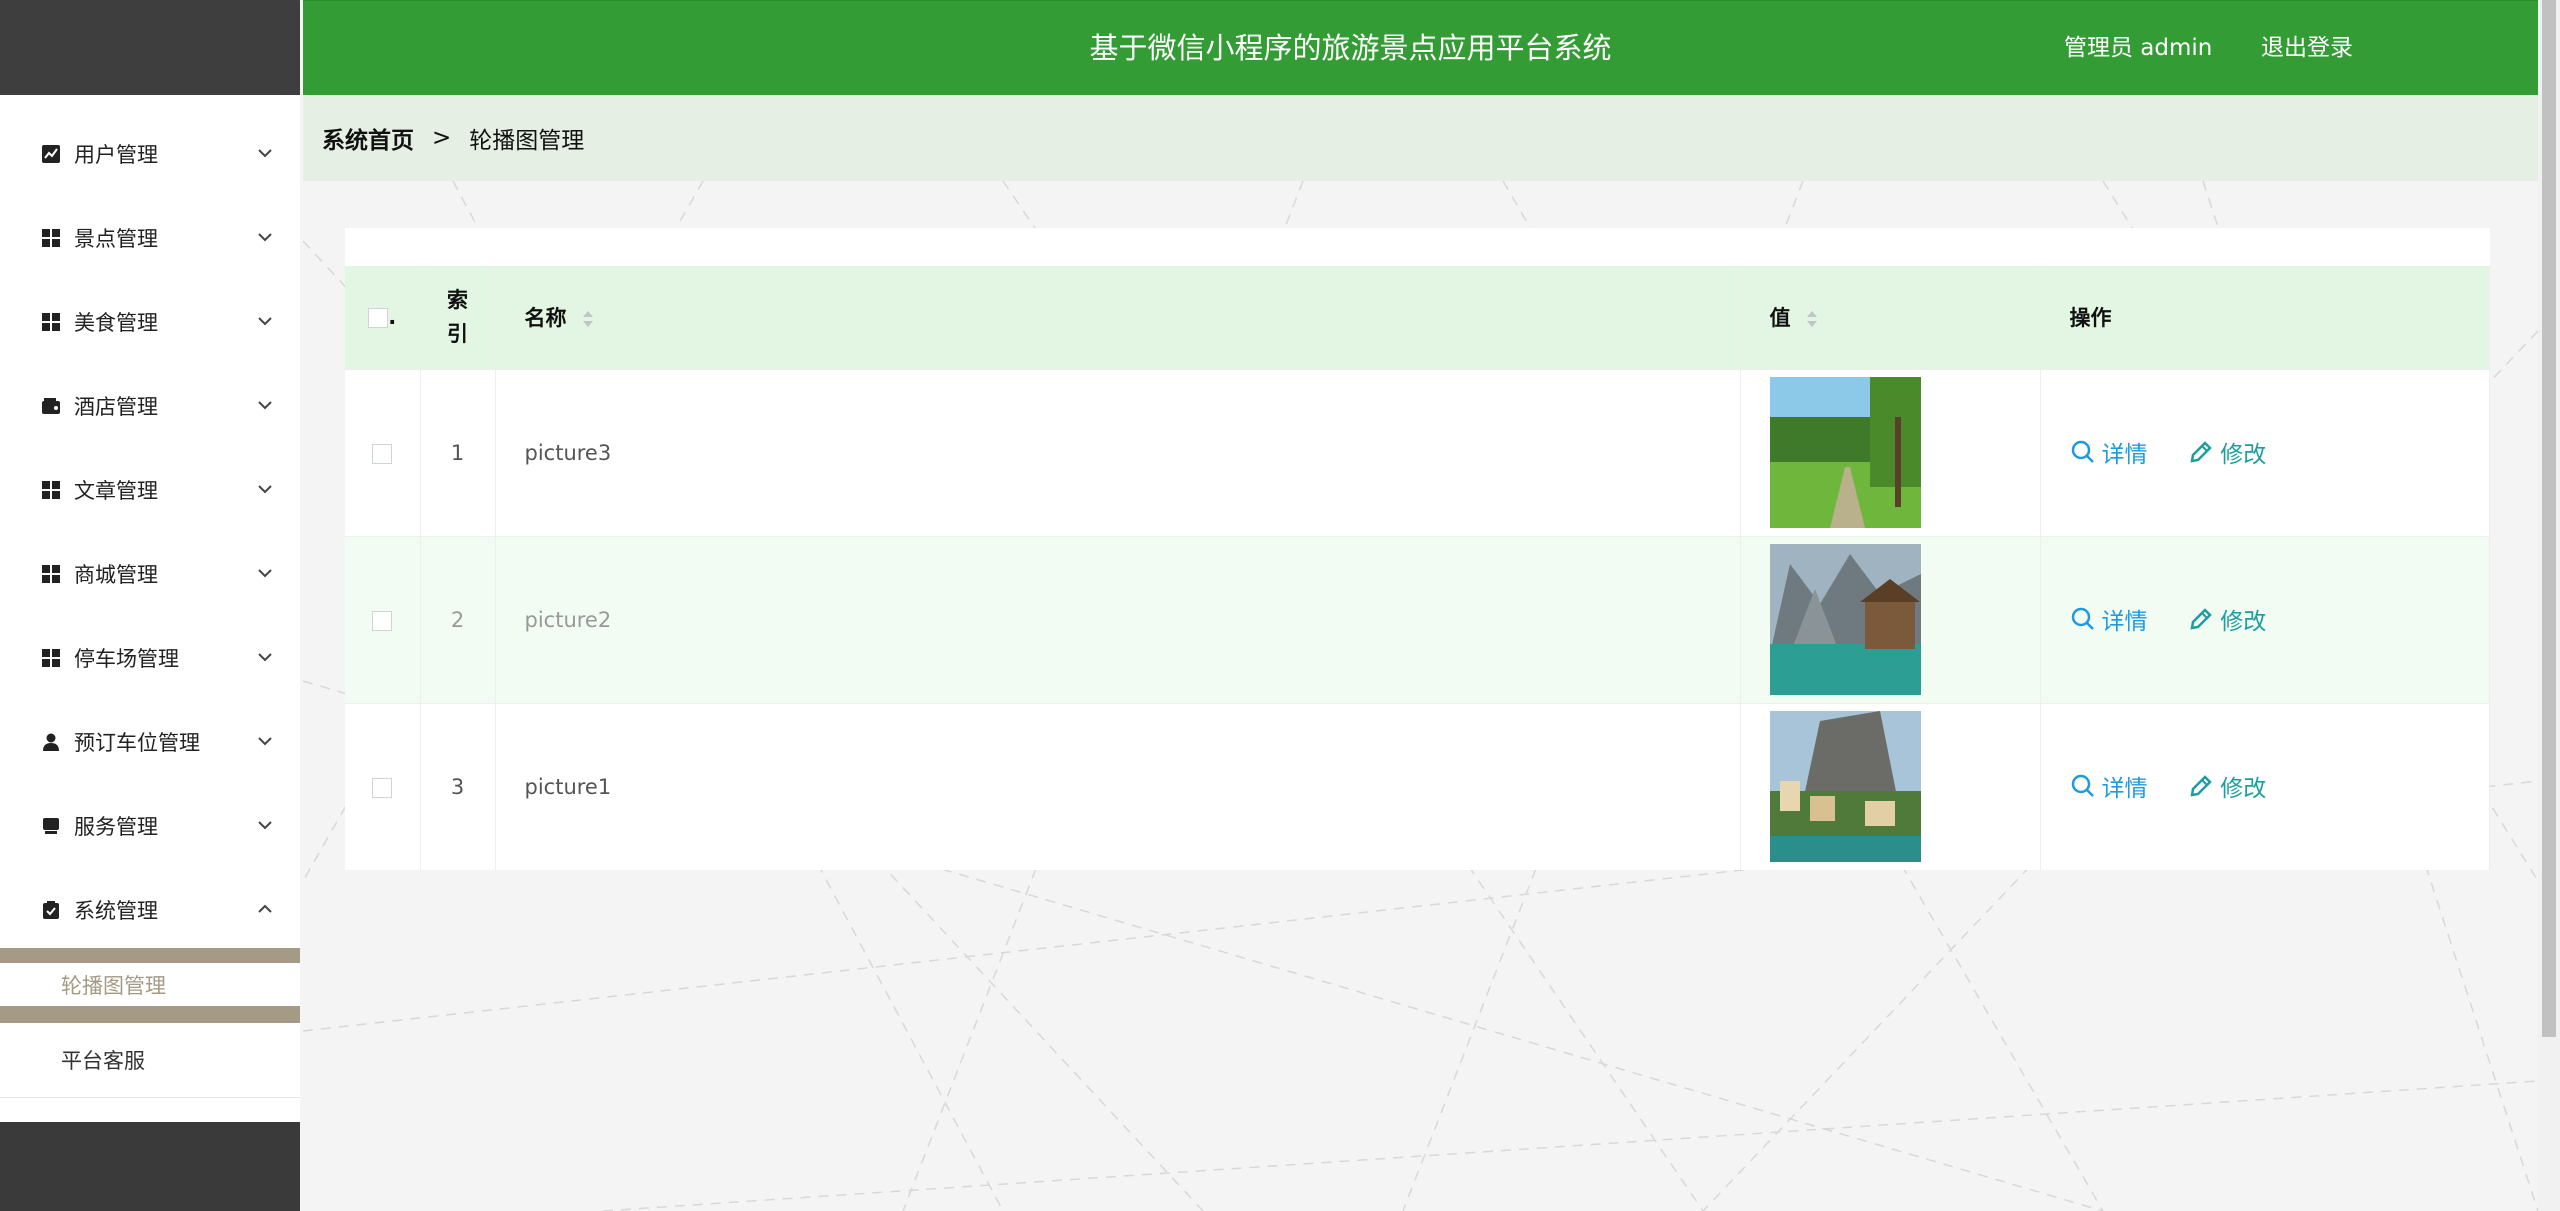 The height and width of the screenshot is (1211, 2560). What do you see at coordinates (545, 318) in the screenshot?
I see `header-name-label: 名称` at bounding box center [545, 318].